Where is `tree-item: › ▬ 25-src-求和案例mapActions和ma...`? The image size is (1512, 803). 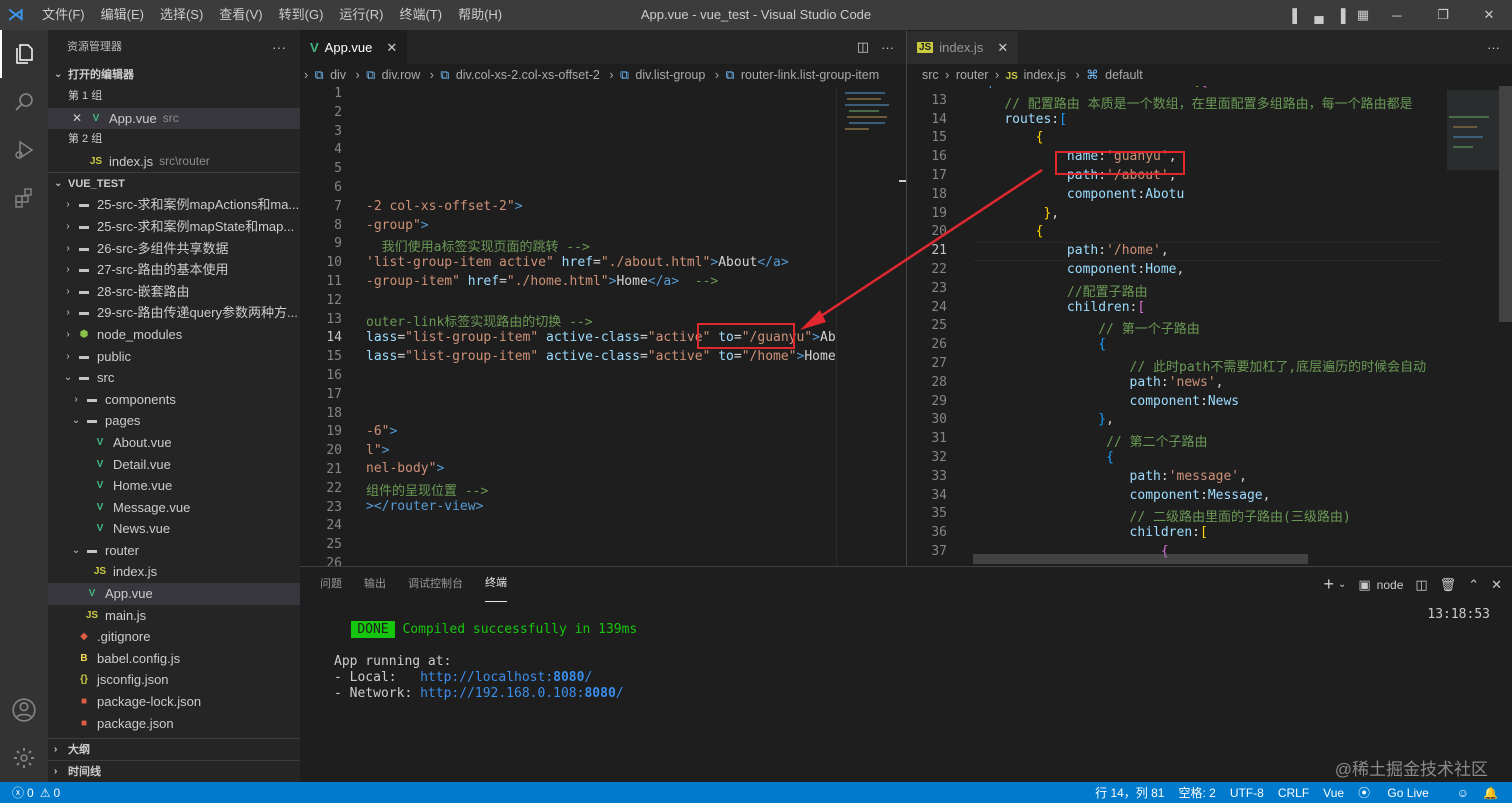 tree-item: › ▬ 25-src-求和案例mapActions和ma... is located at coordinates (174, 205).